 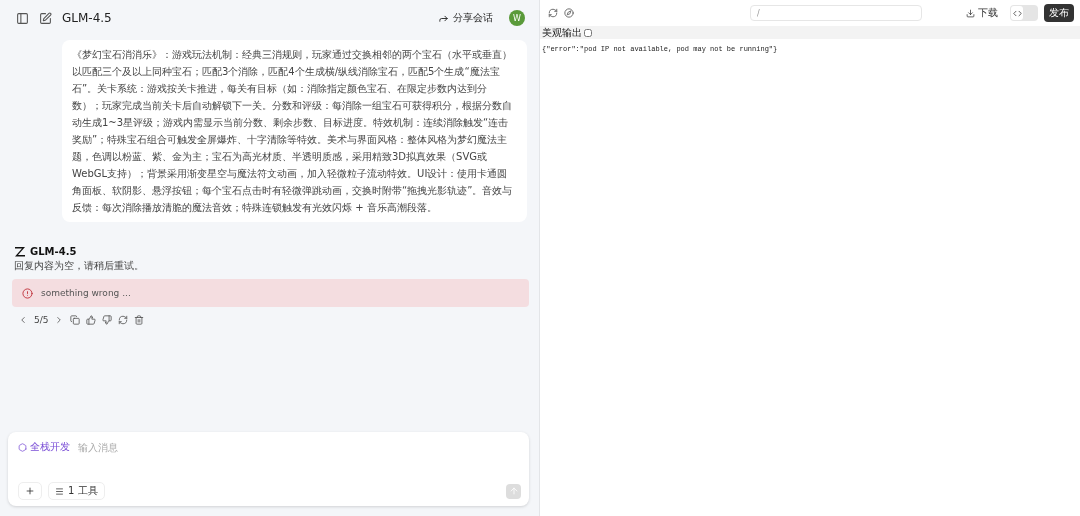 What do you see at coordinates (53, 251) in the screenshot?
I see `model-name: GLM-4.5` at bounding box center [53, 251].